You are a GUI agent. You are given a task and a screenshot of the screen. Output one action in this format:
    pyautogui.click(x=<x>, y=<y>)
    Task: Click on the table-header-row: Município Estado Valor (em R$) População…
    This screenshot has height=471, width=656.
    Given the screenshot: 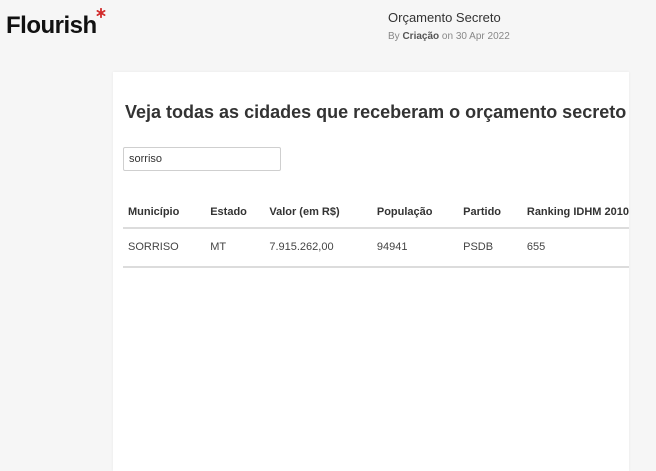 What is the action you would take?
    pyautogui.click(x=376, y=213)
    